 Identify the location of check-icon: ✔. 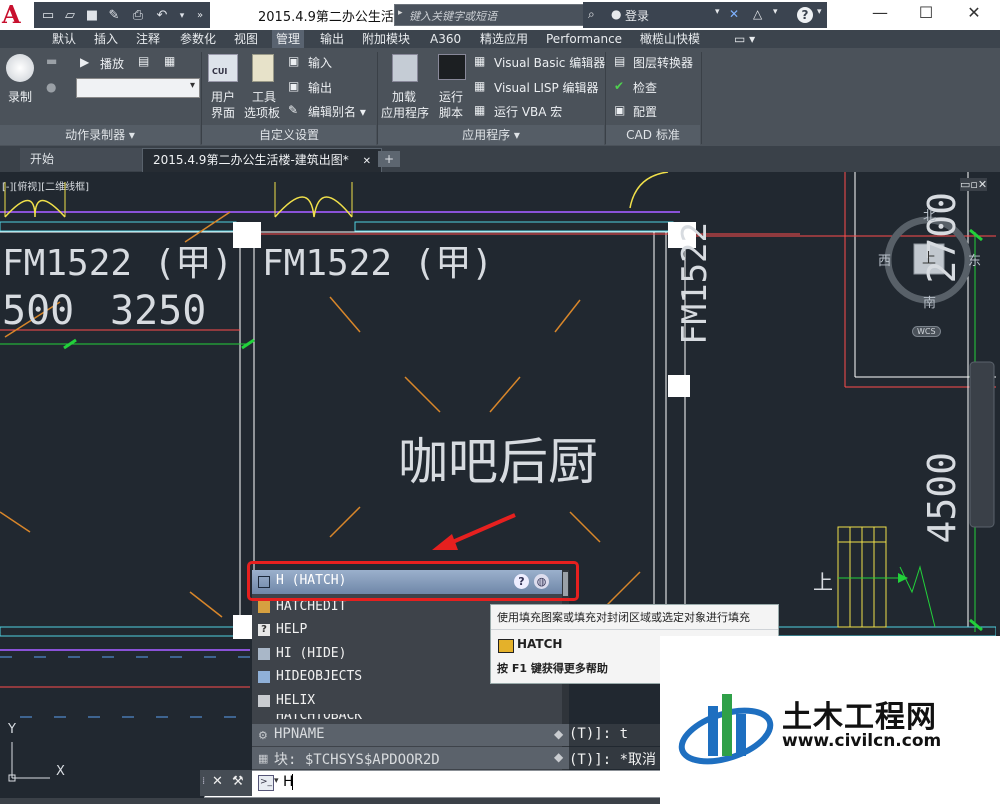
(619, 86).